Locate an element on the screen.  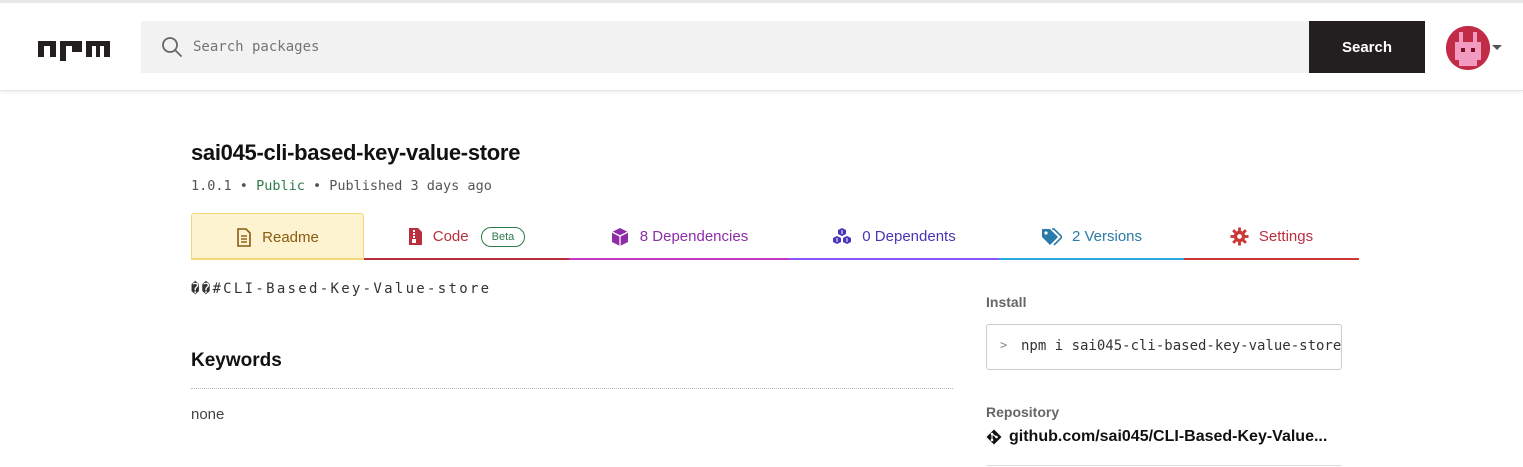
tab-dependents: 0 Dependents is located at coordinates (894, 236).